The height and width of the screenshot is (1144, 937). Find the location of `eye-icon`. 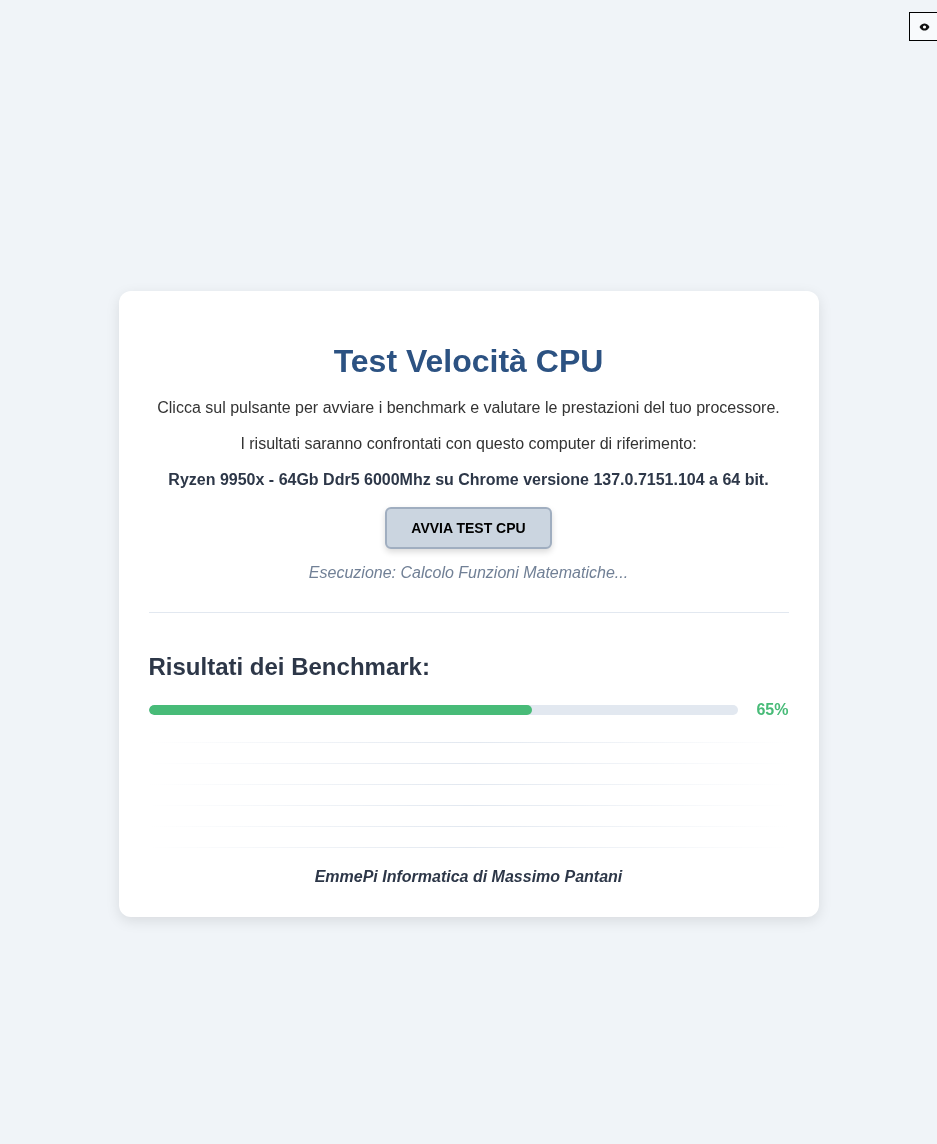

eye-icon is located at coordinates (924, 26).